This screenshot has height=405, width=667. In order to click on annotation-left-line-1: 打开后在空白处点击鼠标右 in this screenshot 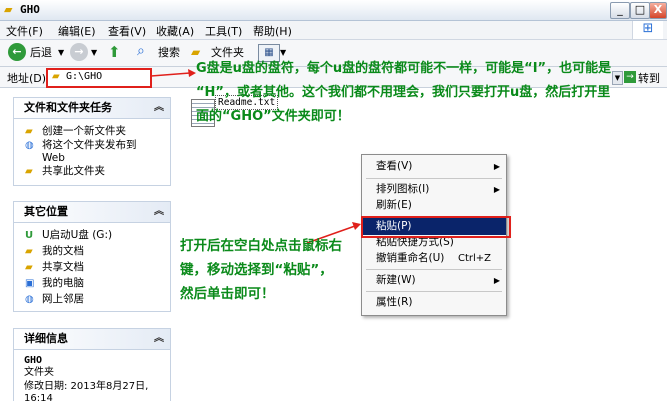, I will do `click(261, 246)`.